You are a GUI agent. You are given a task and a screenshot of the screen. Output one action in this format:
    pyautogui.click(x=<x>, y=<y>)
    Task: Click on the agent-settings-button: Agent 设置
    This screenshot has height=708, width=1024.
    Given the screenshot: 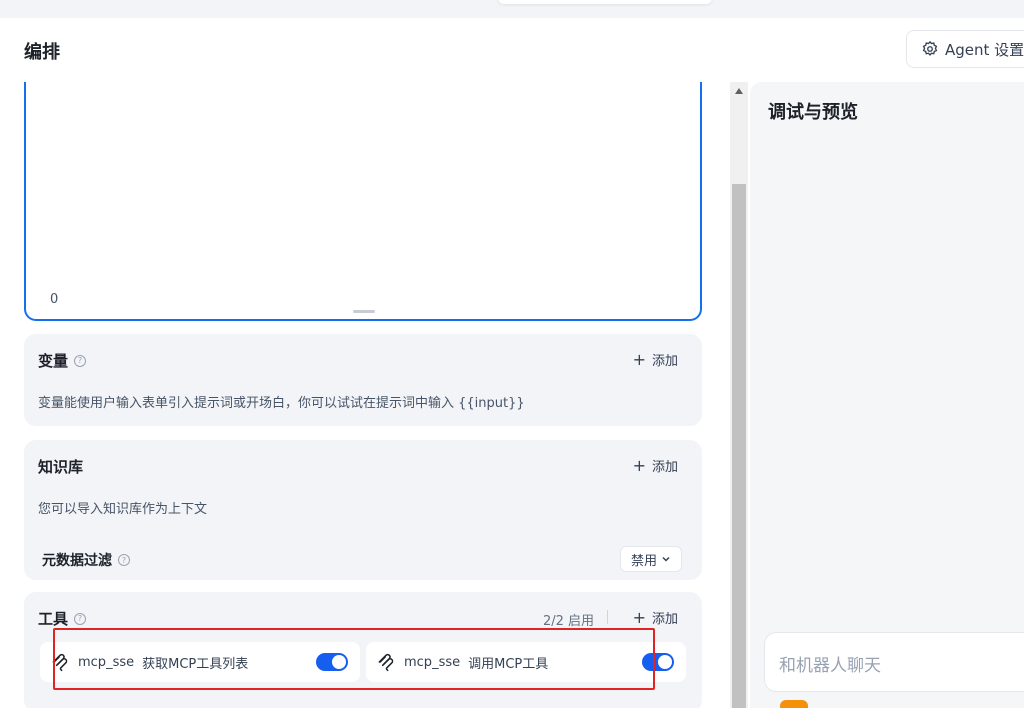 What is the action you would take?
    pyautogui.click(x=965, y=49)
    